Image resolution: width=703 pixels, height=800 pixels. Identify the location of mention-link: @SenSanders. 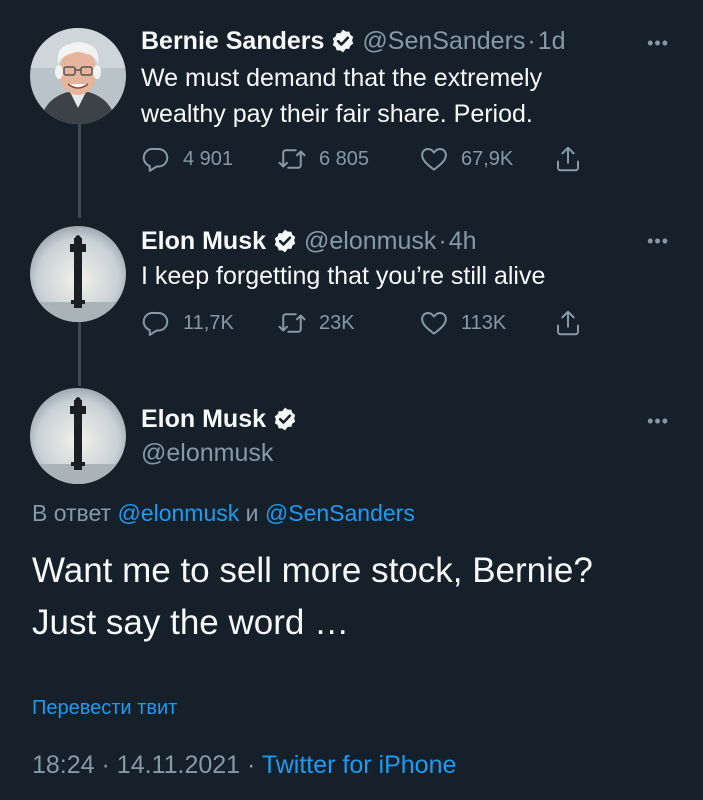
(340, 513).